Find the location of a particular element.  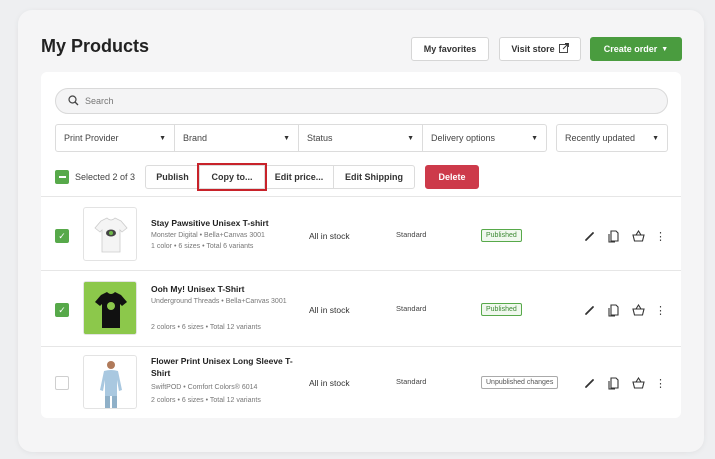

minus-icon is located at coordinates (62, 177).